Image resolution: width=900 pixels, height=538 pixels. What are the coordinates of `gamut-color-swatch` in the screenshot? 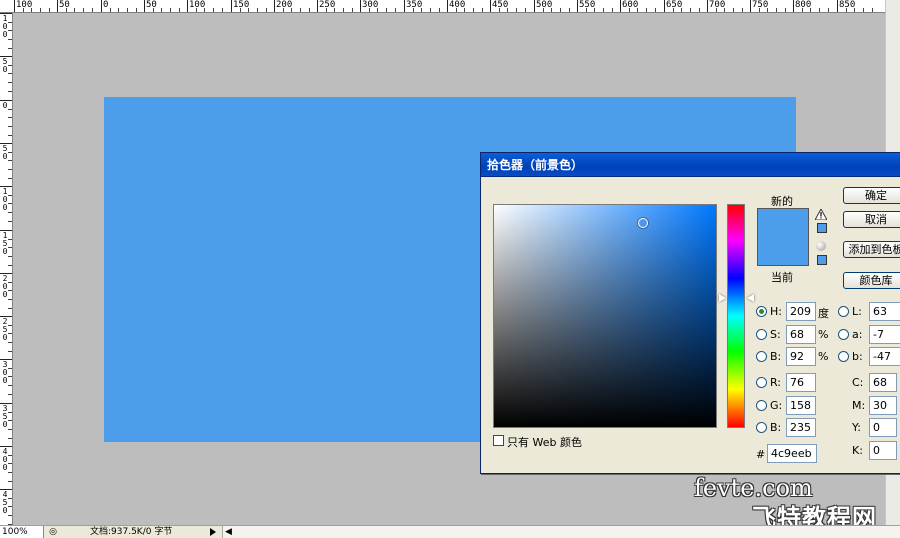 It's located at (822, 228).